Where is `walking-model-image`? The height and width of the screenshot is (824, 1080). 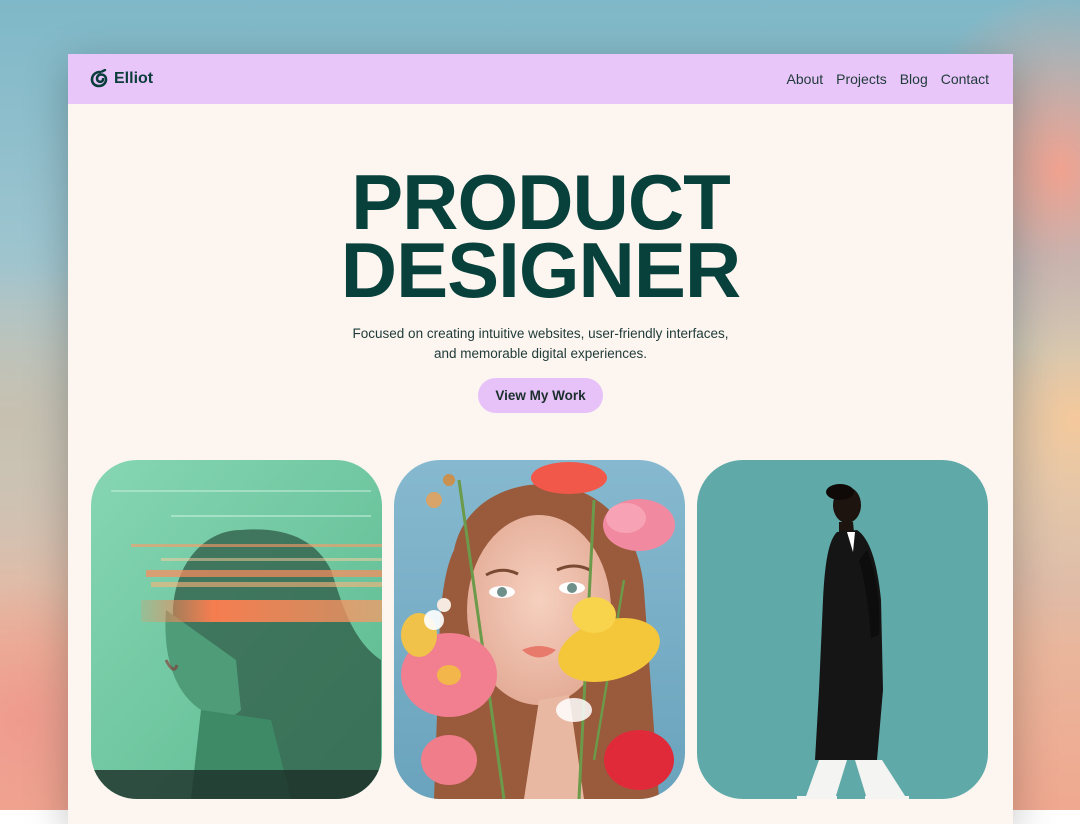 walking-model-image is located at coordinates (842, 629).